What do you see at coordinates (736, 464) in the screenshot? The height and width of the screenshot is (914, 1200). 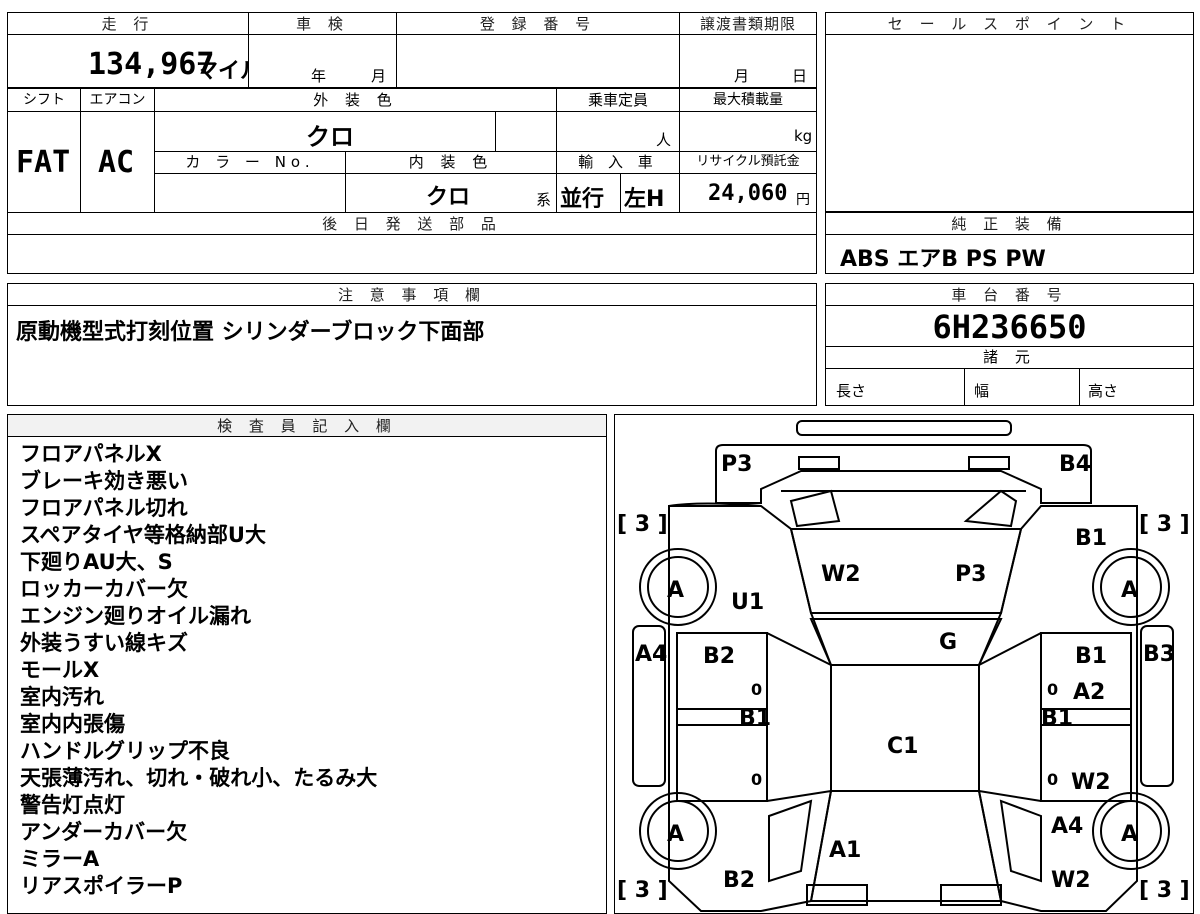 I see `rear-left-label: P3` at bounding box center [736, 464].